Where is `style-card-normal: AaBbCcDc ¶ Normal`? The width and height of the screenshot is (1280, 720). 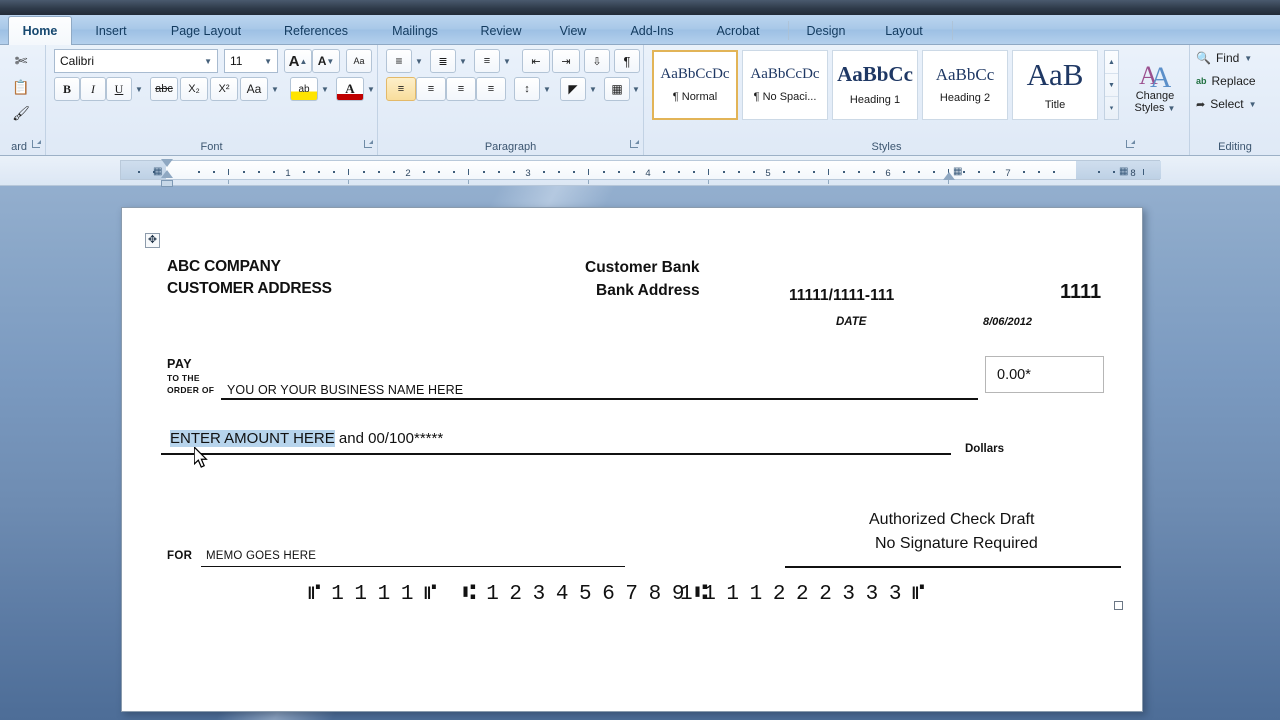 style-card-normal: AaBbCcDc ¶ Normal is located at coordinates (695, 85).